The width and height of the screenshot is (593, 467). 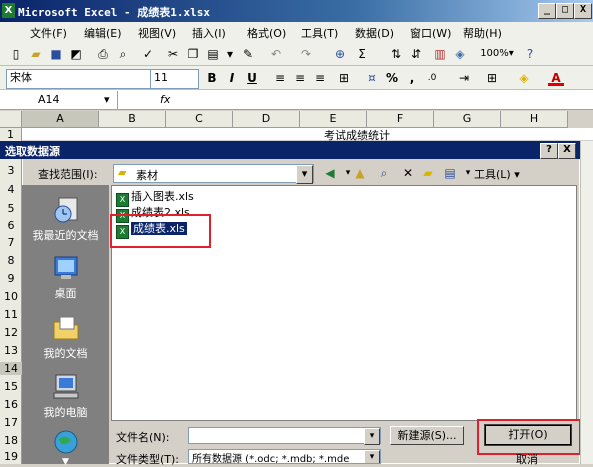 I want to click on tools-menu: 工具(L) ▾, so click(x=497, y=174).